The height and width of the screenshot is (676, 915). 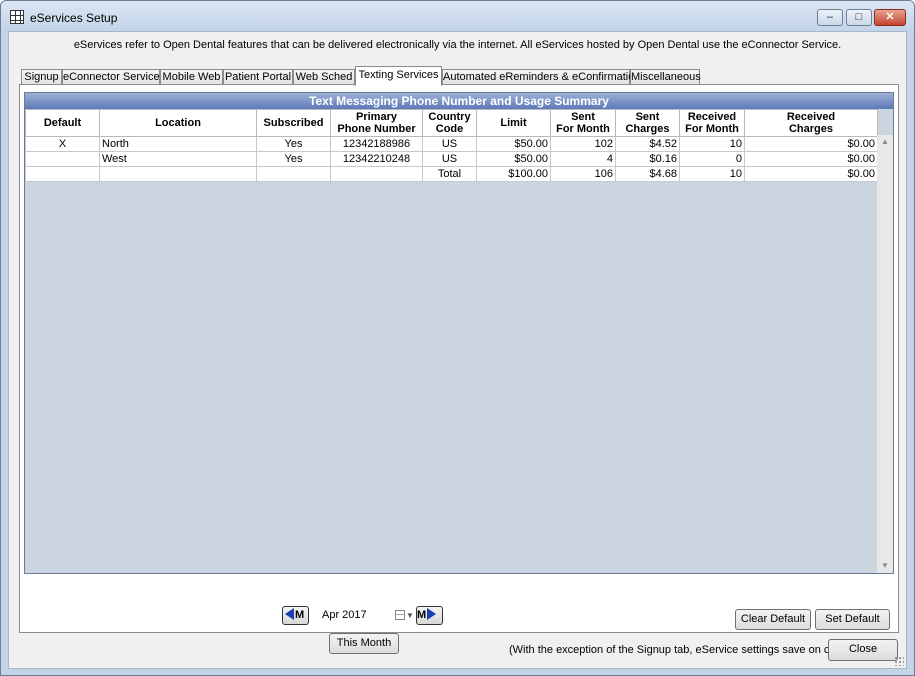 What do you see at coordinates (178, 123) in the screenshot?
I see `col-location: Location` at bounding box center [178, 123].